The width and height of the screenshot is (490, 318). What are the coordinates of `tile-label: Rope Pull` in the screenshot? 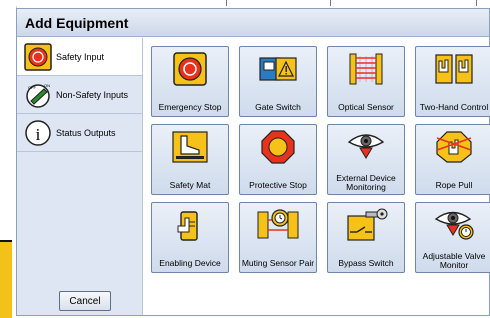 It's located at (454, 185).